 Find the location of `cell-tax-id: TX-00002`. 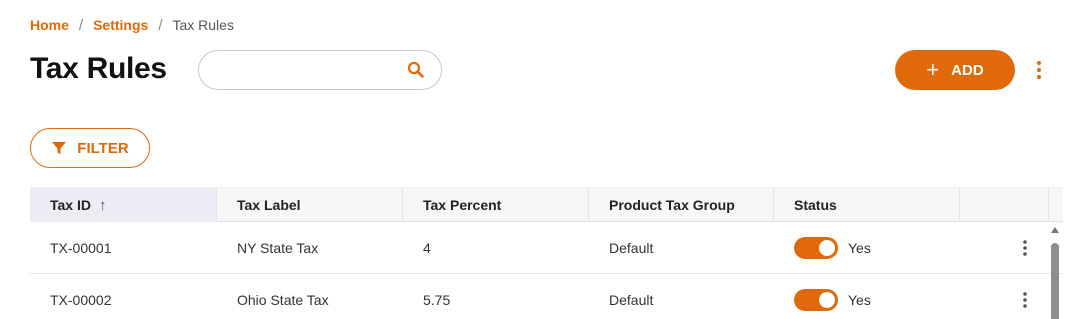

cell-tax-id: TX-00002 is located at coordinates (81, 299).